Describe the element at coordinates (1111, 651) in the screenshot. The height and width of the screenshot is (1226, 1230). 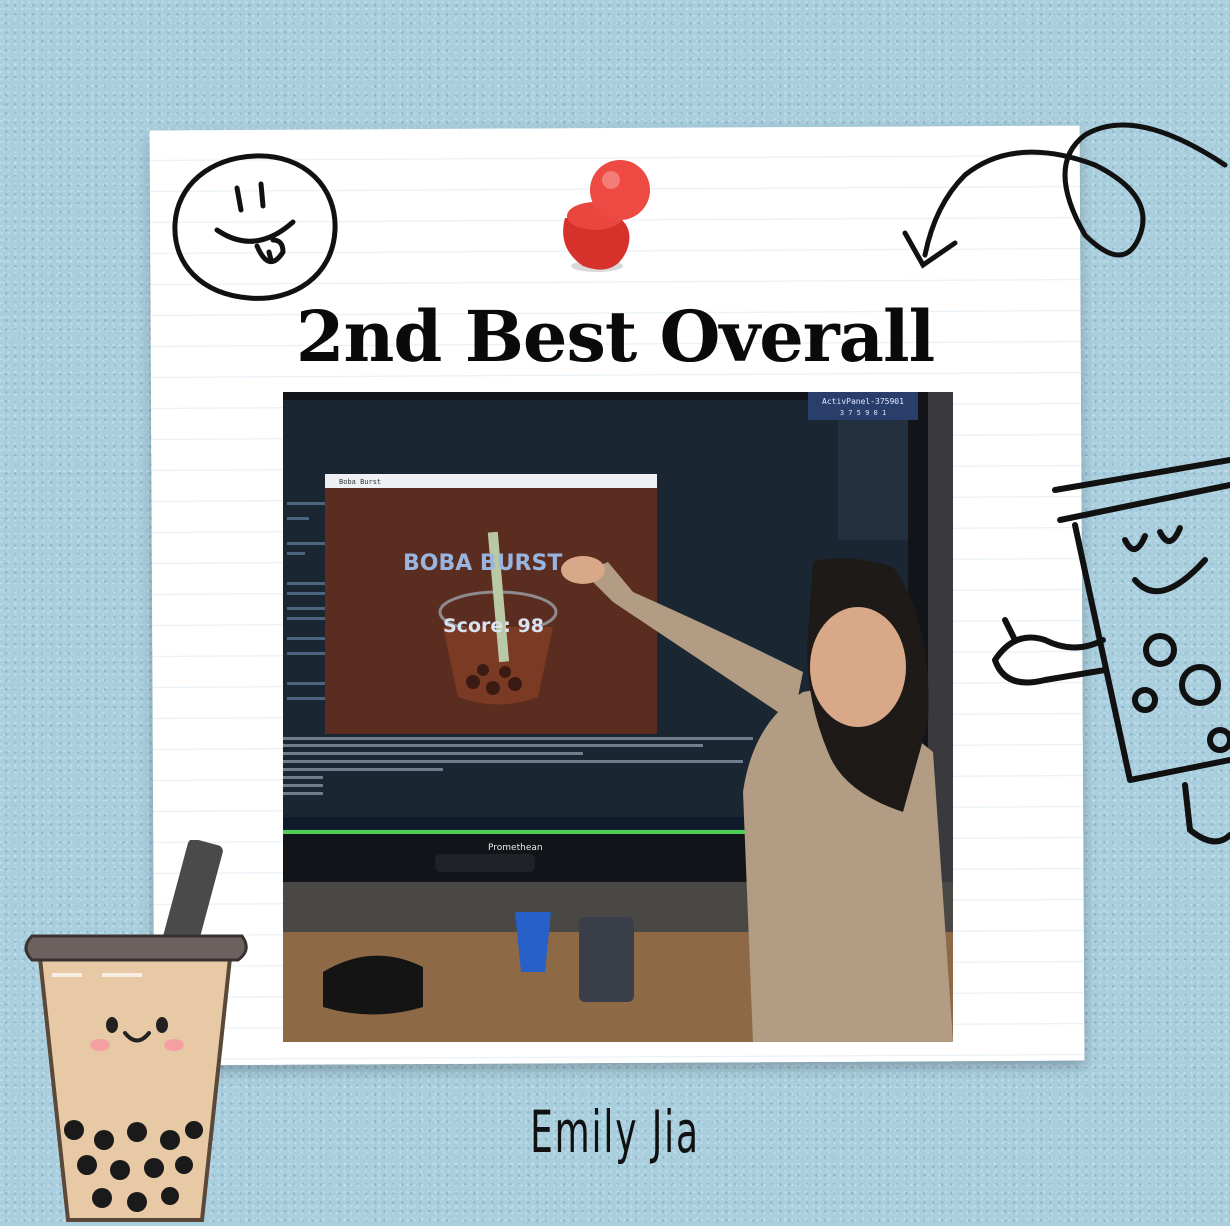
I see `boba-doodle-icon` at that location.